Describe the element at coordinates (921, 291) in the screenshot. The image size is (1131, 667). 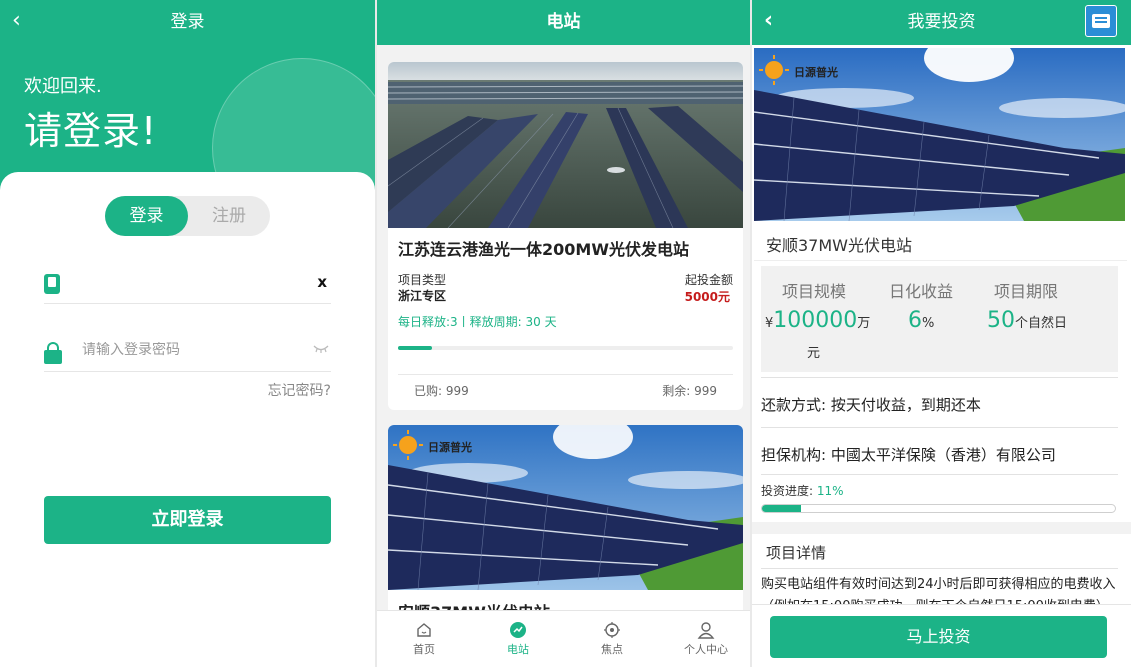
I see `rate-label: 日化收益` at that location.